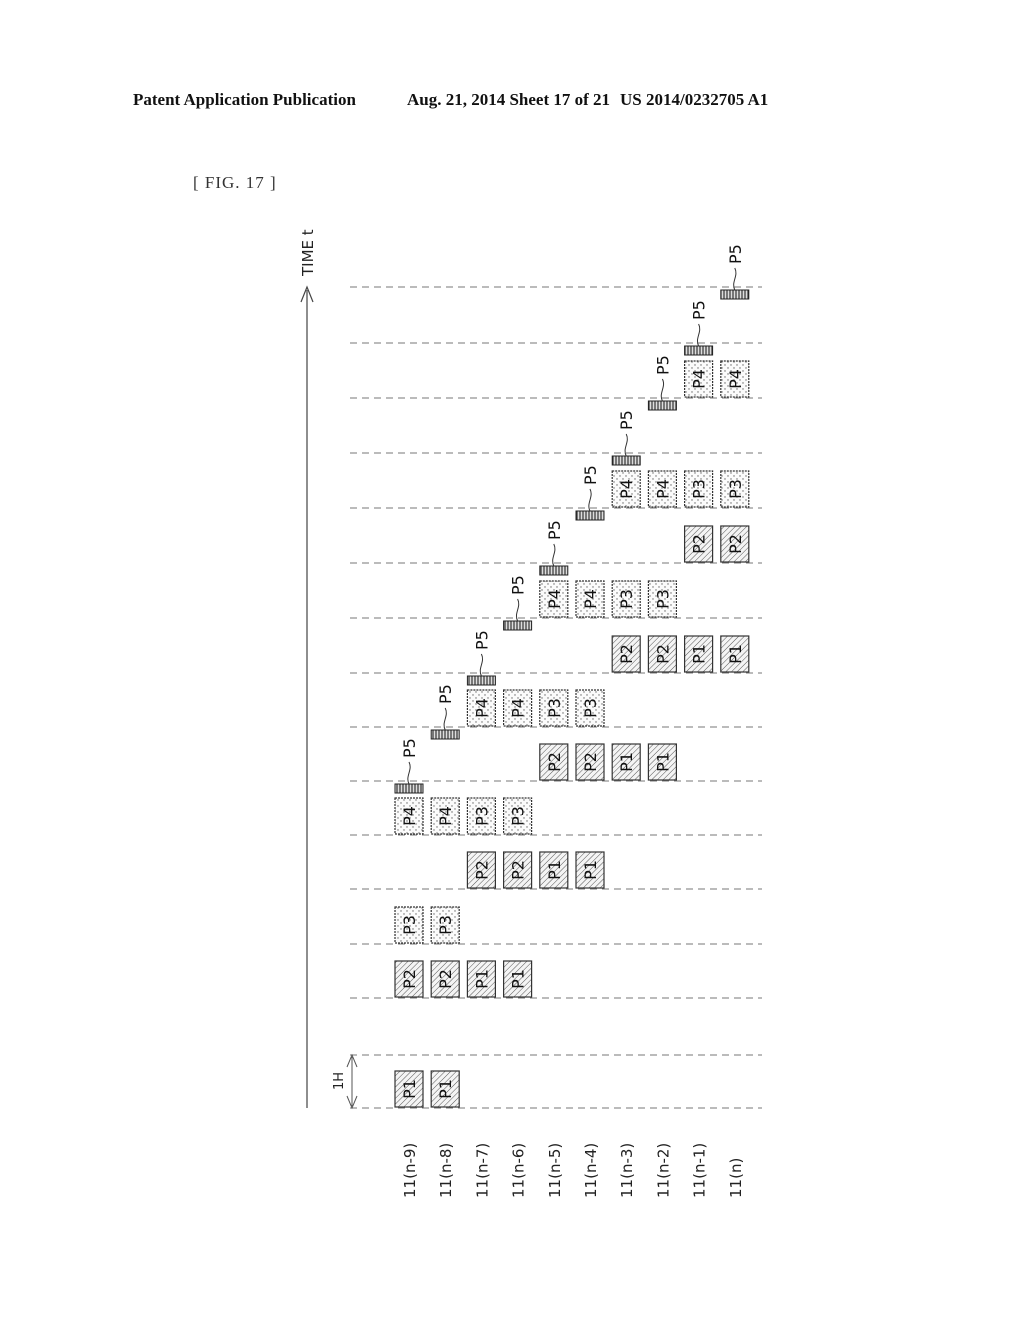 The width and height of the screenshot is (1024, 1320). What do you see at coordinates (591, 1170) in the screenshot?
I see `row-label: 11(n-4)` at bounding box center [591, 1170].